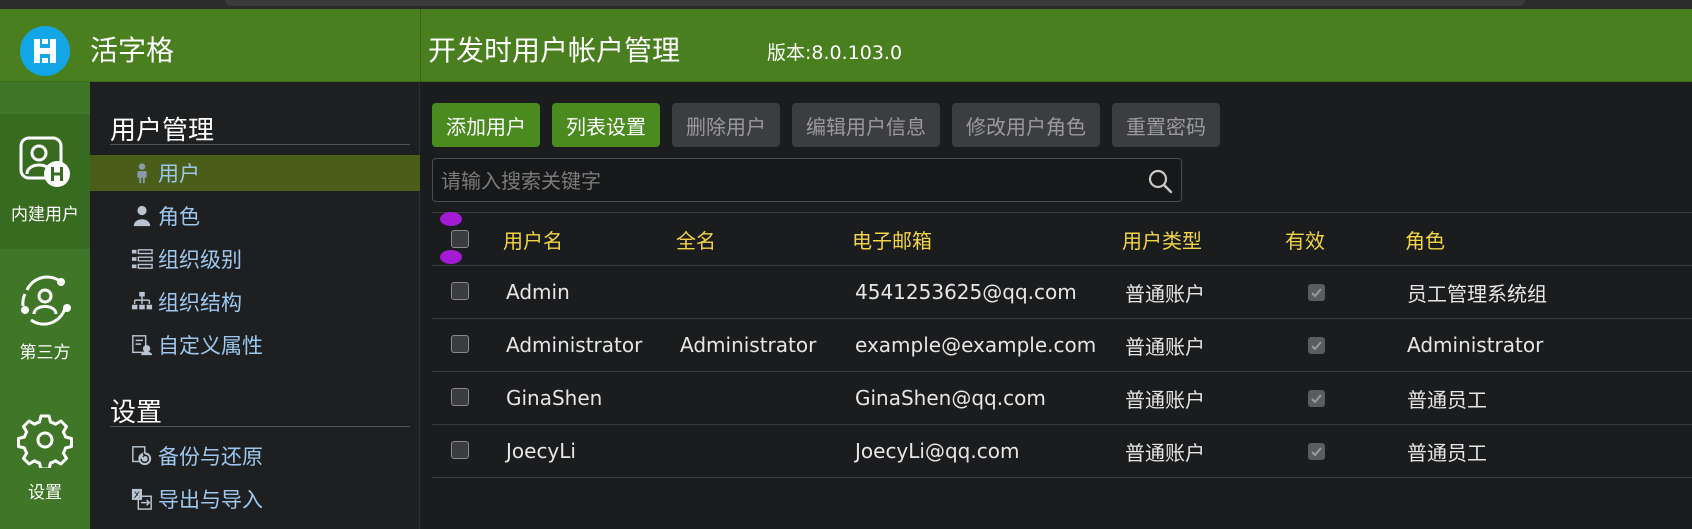 The height and width of the screenshot is (529, 1692). I want to click on side-item-label: 组织结构, so click(200, 303).